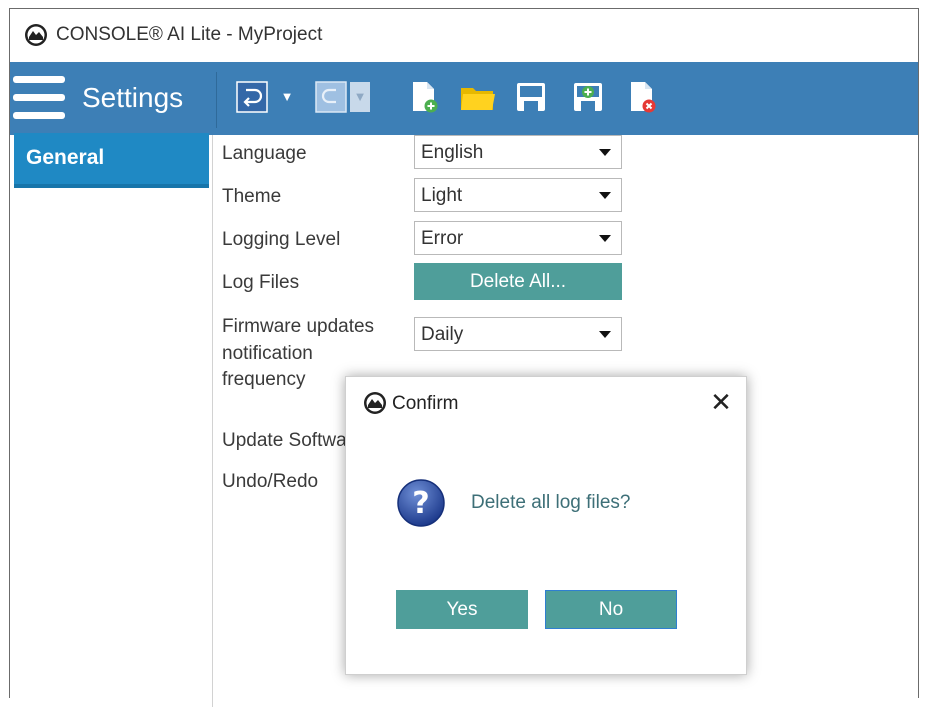 Image resolution: width=927 pixels, height=707 pixels. I want to click on close-icon: ✕, so click(721, 402).